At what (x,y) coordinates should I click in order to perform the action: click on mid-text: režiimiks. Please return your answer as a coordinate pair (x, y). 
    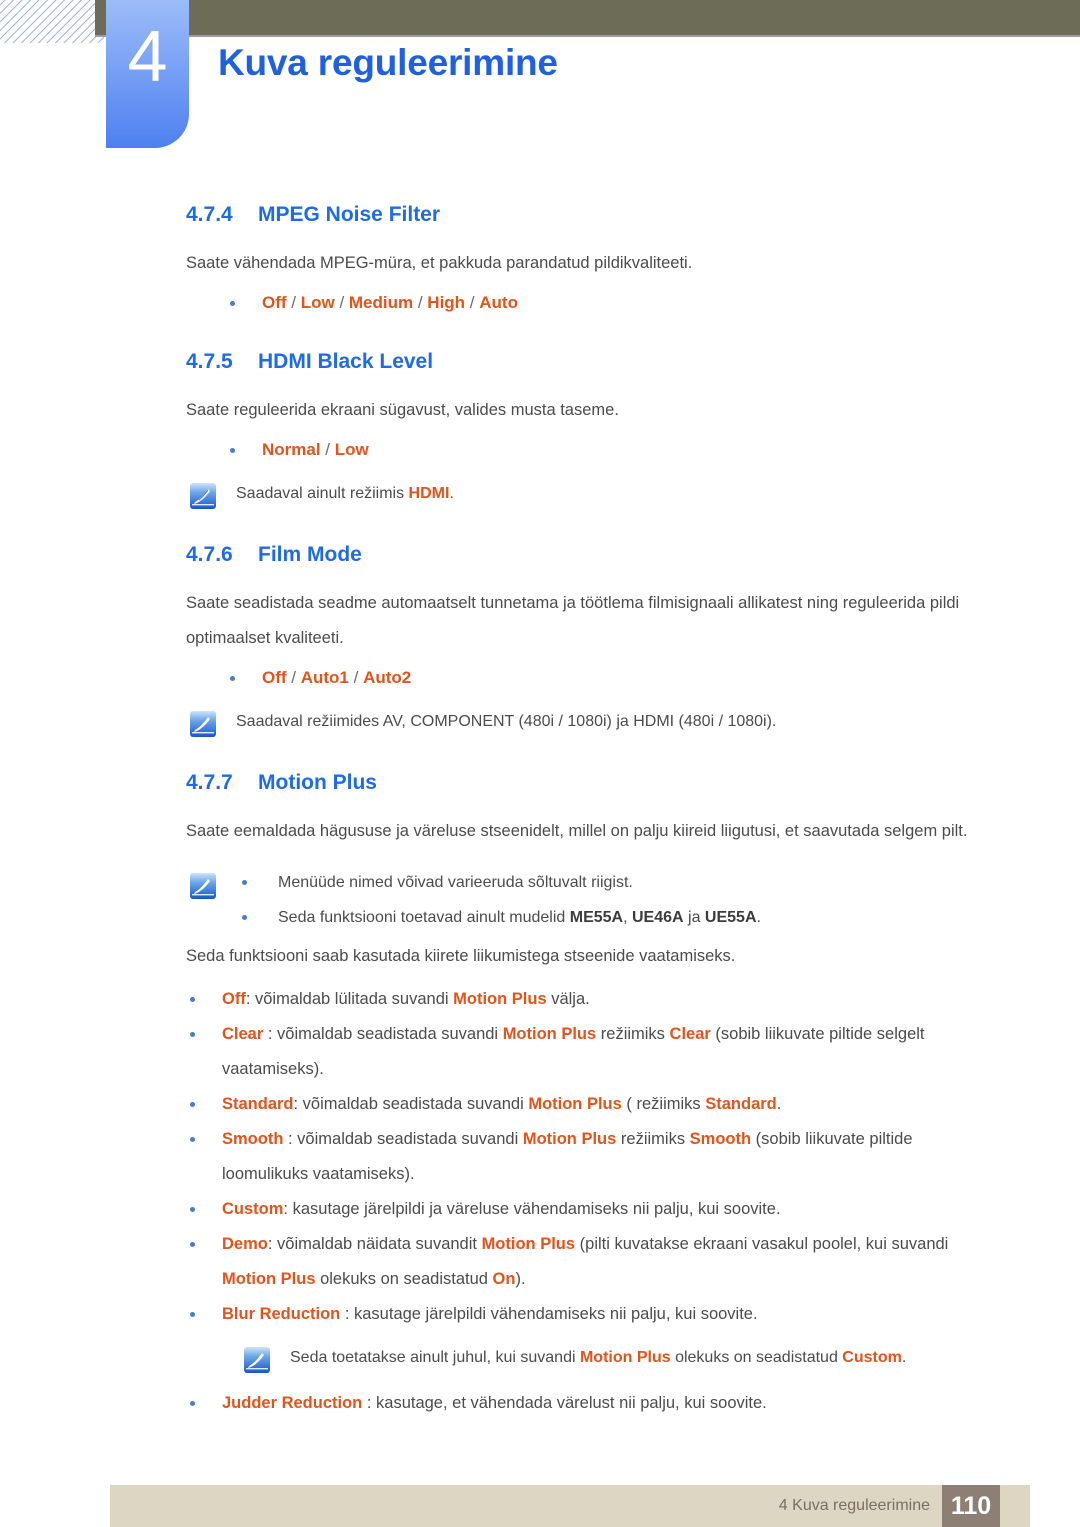
    Looking at the image, I should click on (633, 1034).